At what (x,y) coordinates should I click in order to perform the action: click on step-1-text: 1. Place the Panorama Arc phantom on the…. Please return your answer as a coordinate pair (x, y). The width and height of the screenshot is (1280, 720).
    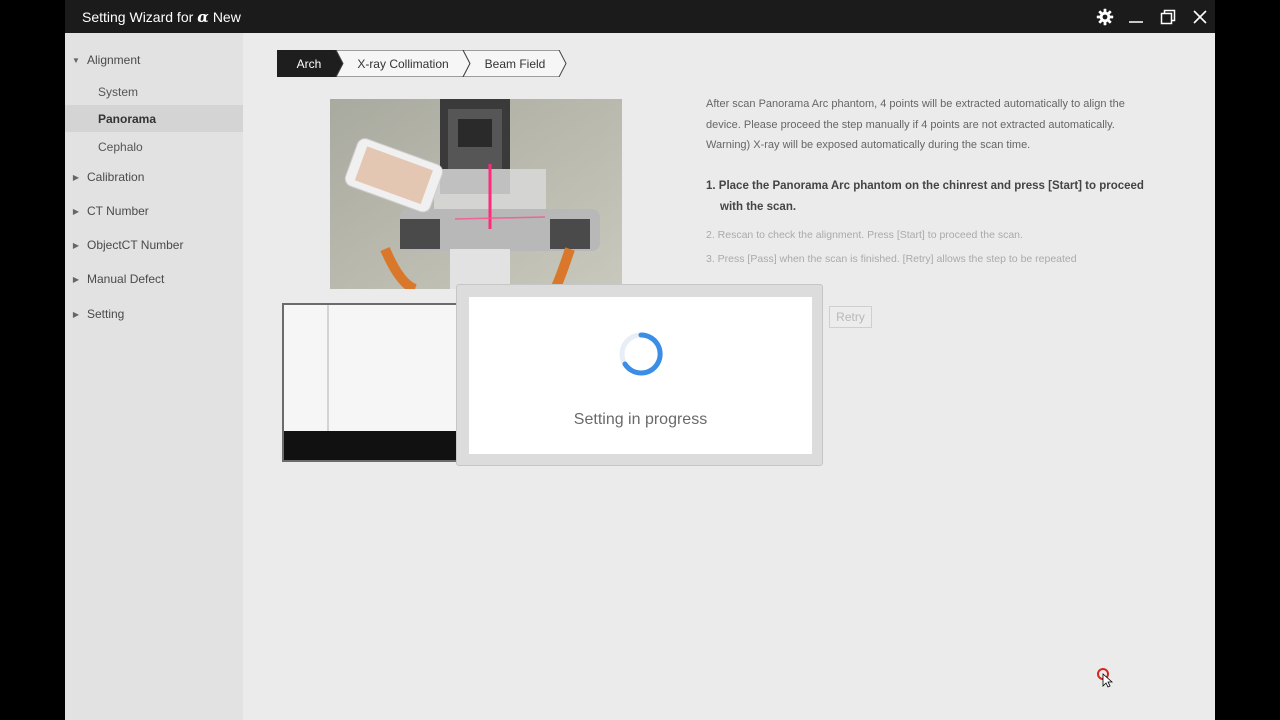
    Looking at the image, I should click on (931, 196).